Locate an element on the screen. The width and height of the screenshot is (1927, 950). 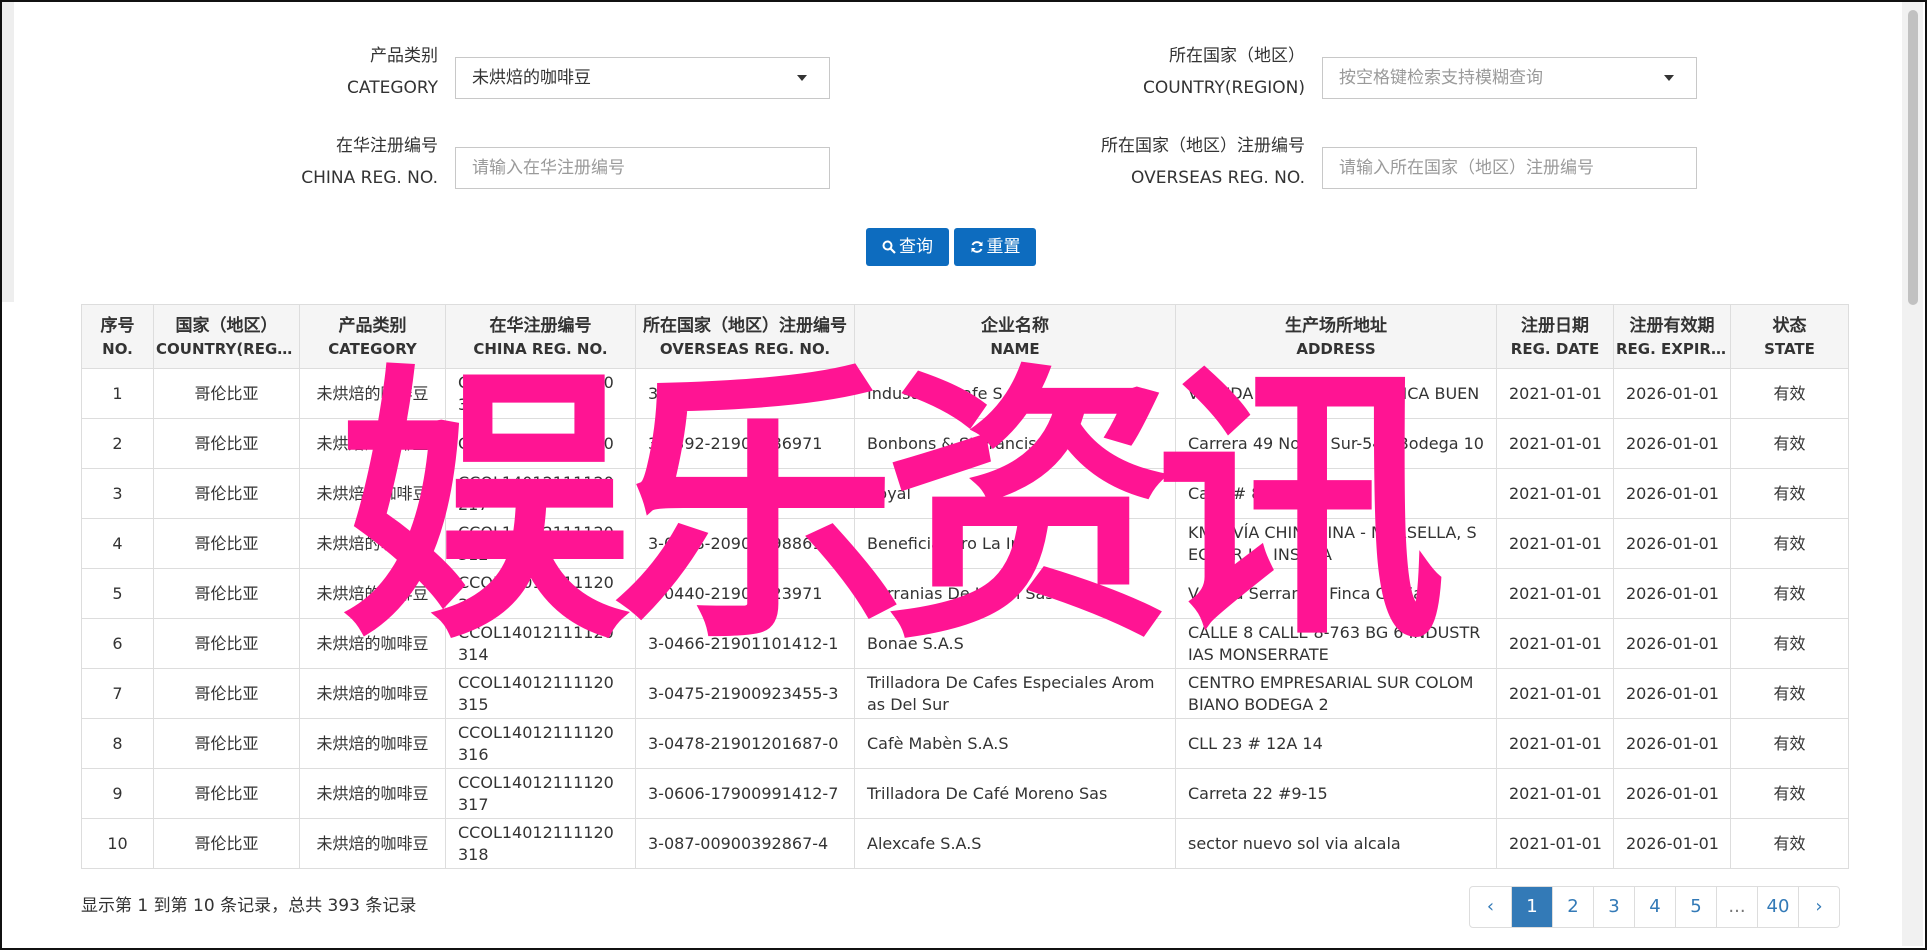
overseas-reg-label-en: OVERSEAS REG. NO. is located at coordinates (1218, 178).